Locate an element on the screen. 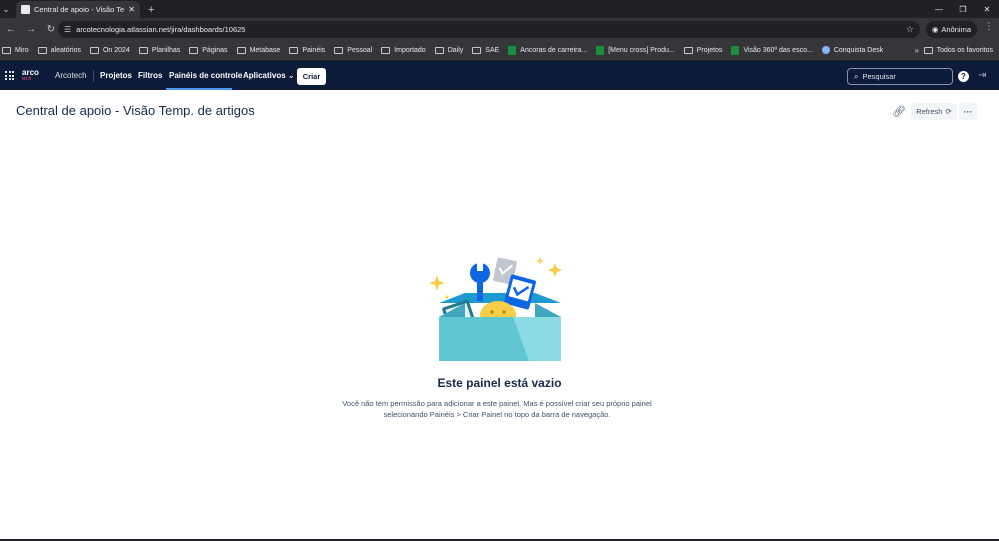 The image size is (999, 541). bookmark-label: SAE is located at coordinates (492, 50).